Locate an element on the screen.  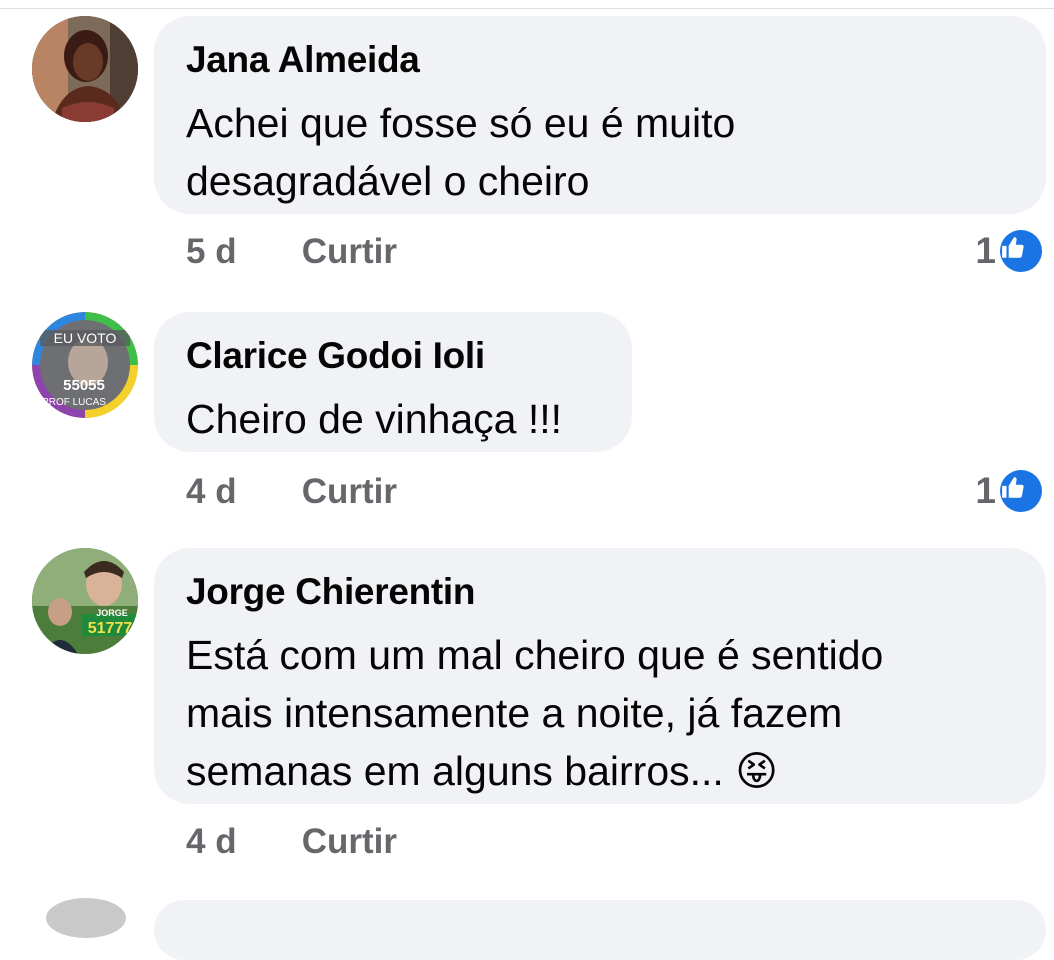
avatar: JORGE 51777 is located at coordinates (85, 601).